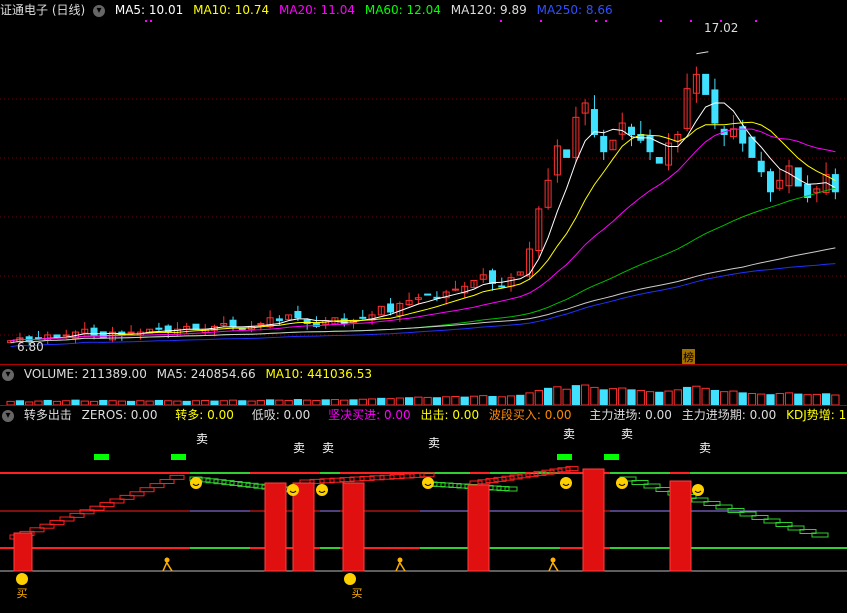 The height and width of the screenshot is (613, 847). I want to click on volume-ma10: MA10: 441036.53, so click(319, 374).